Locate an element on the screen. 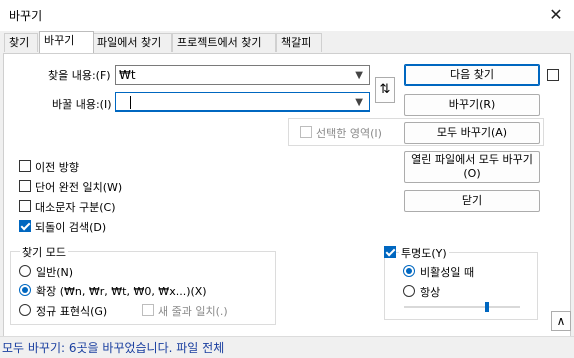 This screenshot has height=358, width=574. tab-replace: 바꾸기 is located at coordinates (66, 42).